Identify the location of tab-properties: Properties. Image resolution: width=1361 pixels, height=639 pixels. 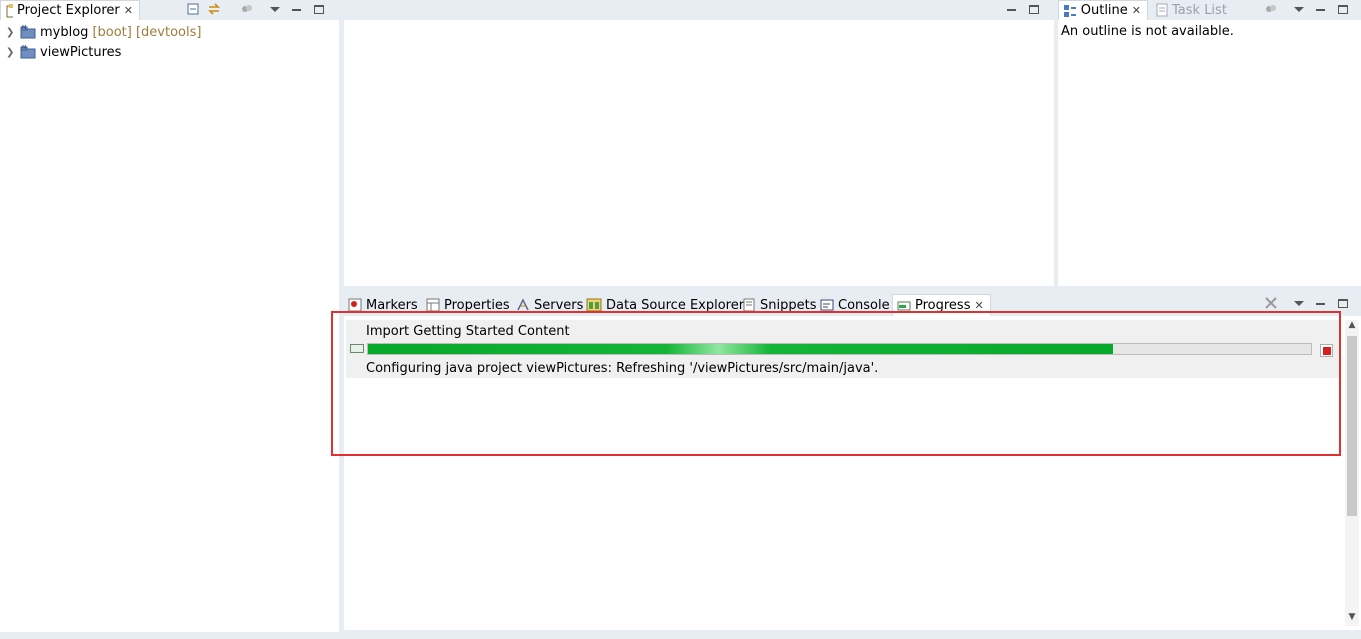
(469, 305).